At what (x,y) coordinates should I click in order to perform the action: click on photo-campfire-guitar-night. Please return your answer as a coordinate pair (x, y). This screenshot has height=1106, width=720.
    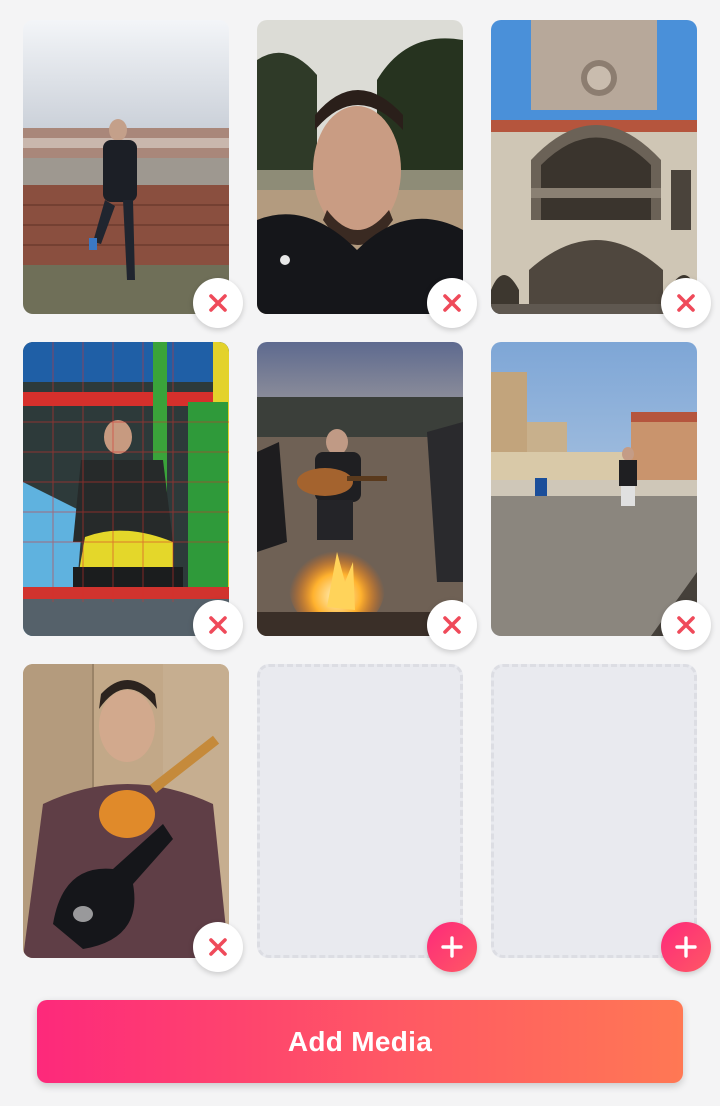
    Looking at the image, I should click on (360, 489).